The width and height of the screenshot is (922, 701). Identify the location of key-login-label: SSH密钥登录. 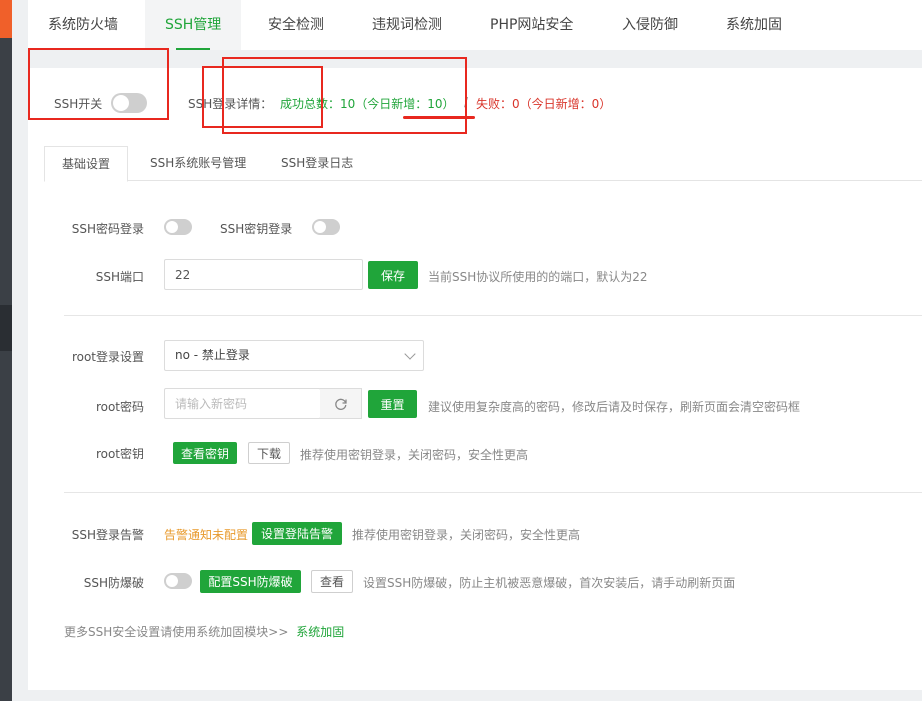
(256, 229).